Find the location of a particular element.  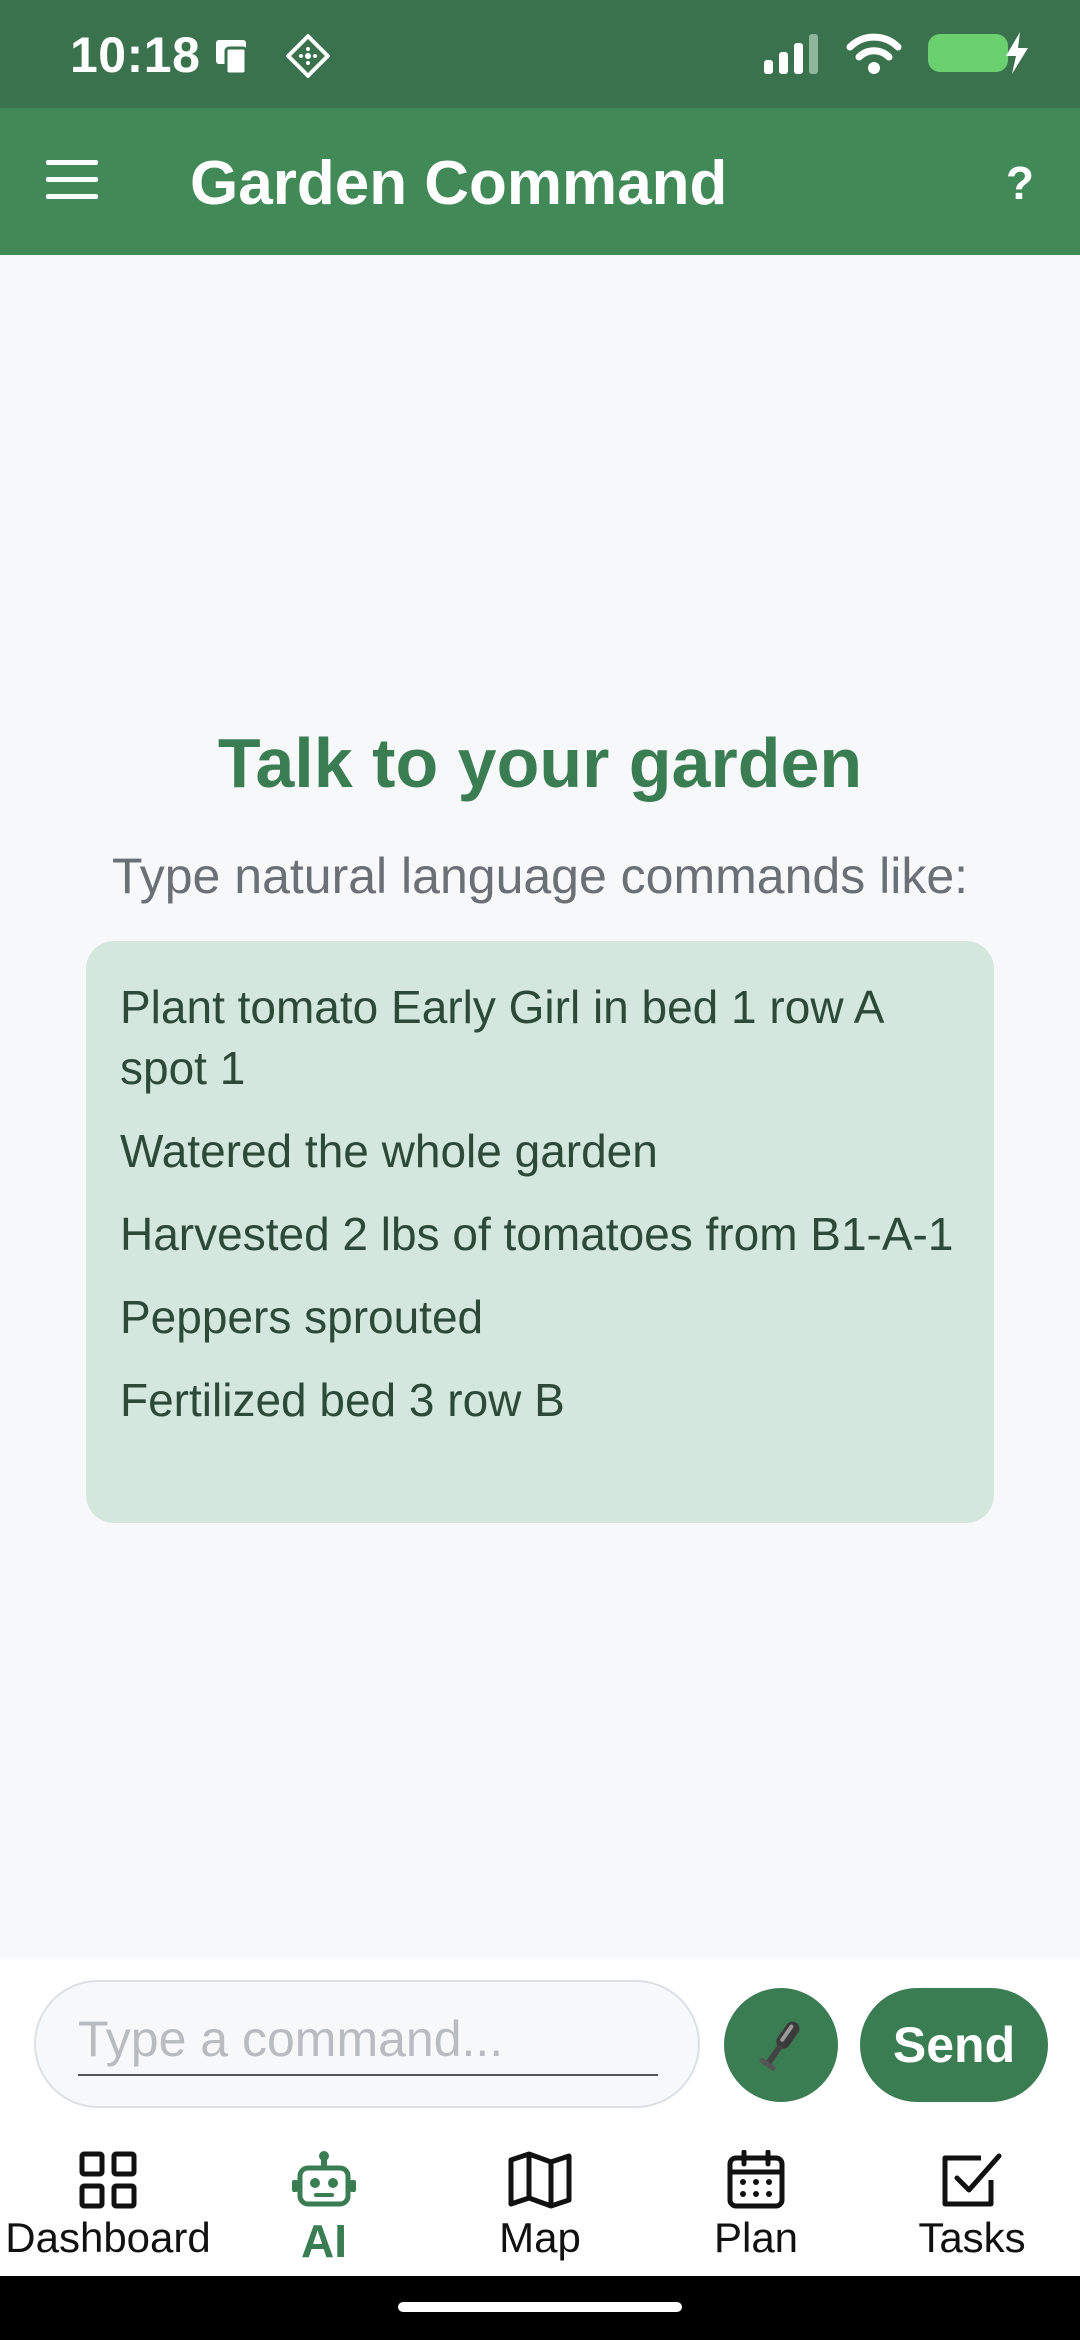

menu-icon is located at coordinates (72, 180).